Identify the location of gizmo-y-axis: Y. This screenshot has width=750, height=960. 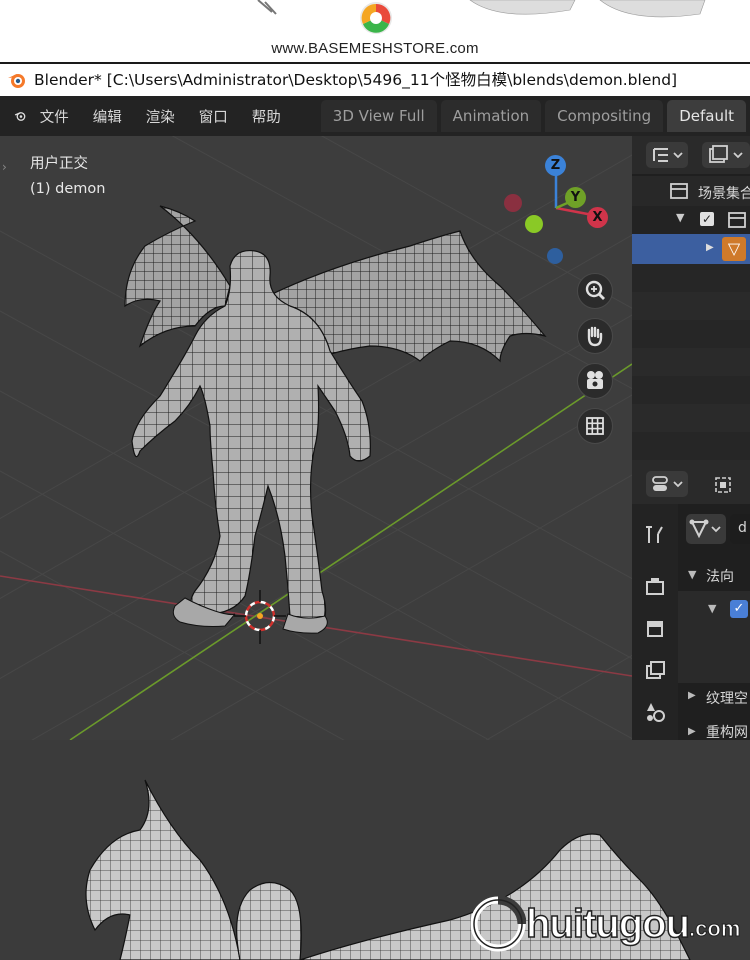
(575, 197).